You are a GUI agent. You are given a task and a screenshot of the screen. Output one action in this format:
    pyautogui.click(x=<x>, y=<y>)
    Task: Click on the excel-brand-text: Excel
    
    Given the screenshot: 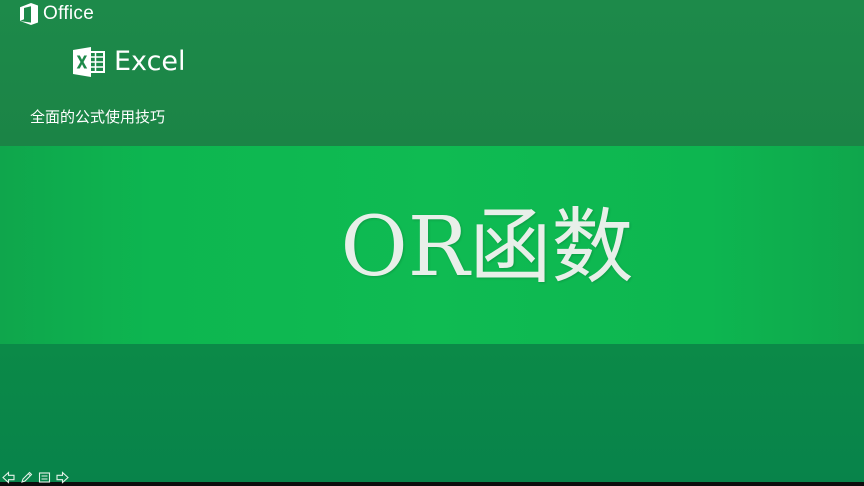 What is the action you would take?
    pyautogui.click(x=150, y=61)
    